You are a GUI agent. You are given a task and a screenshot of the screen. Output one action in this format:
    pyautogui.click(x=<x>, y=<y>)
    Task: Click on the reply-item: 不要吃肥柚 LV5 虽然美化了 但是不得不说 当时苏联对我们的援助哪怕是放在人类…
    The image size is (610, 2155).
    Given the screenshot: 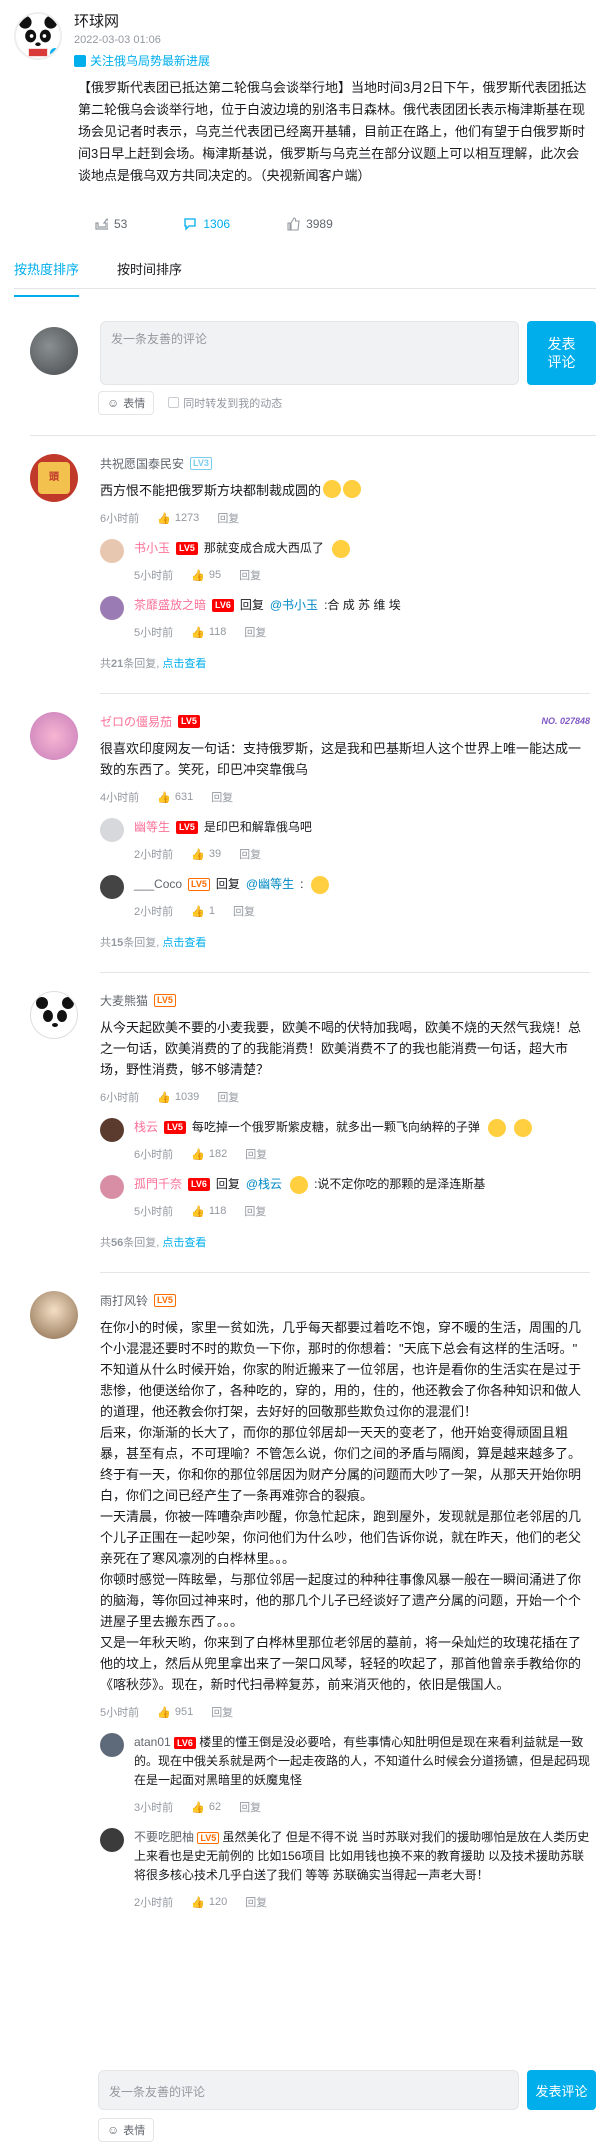 What is the action you would take?
    pyautogui.click(x=345, y=1869)
    